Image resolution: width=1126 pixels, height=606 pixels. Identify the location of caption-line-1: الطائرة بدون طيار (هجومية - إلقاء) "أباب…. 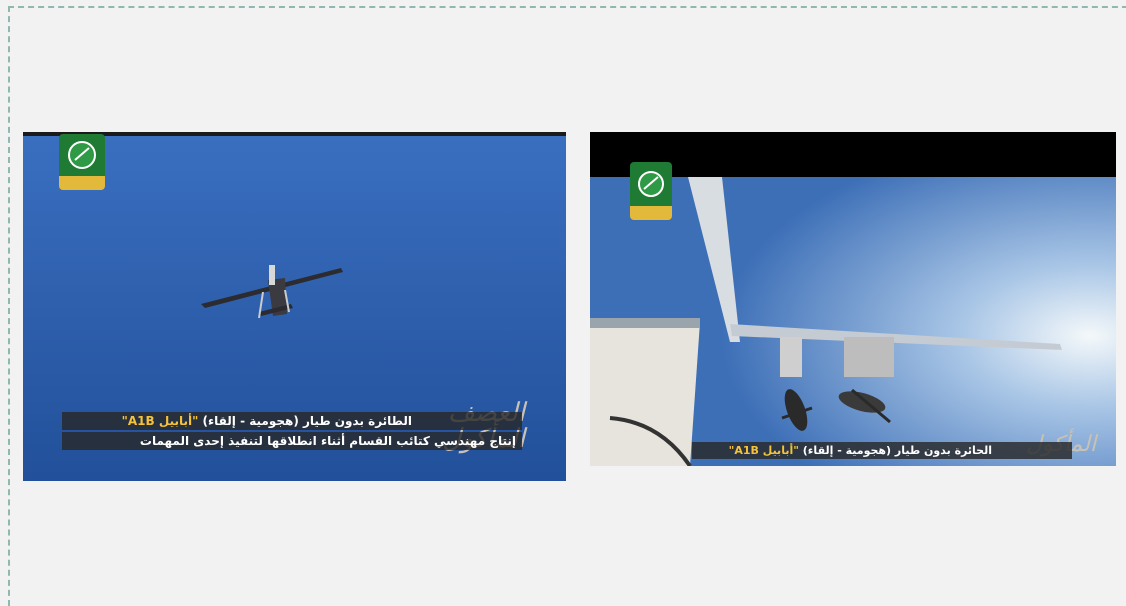
(292, 421).